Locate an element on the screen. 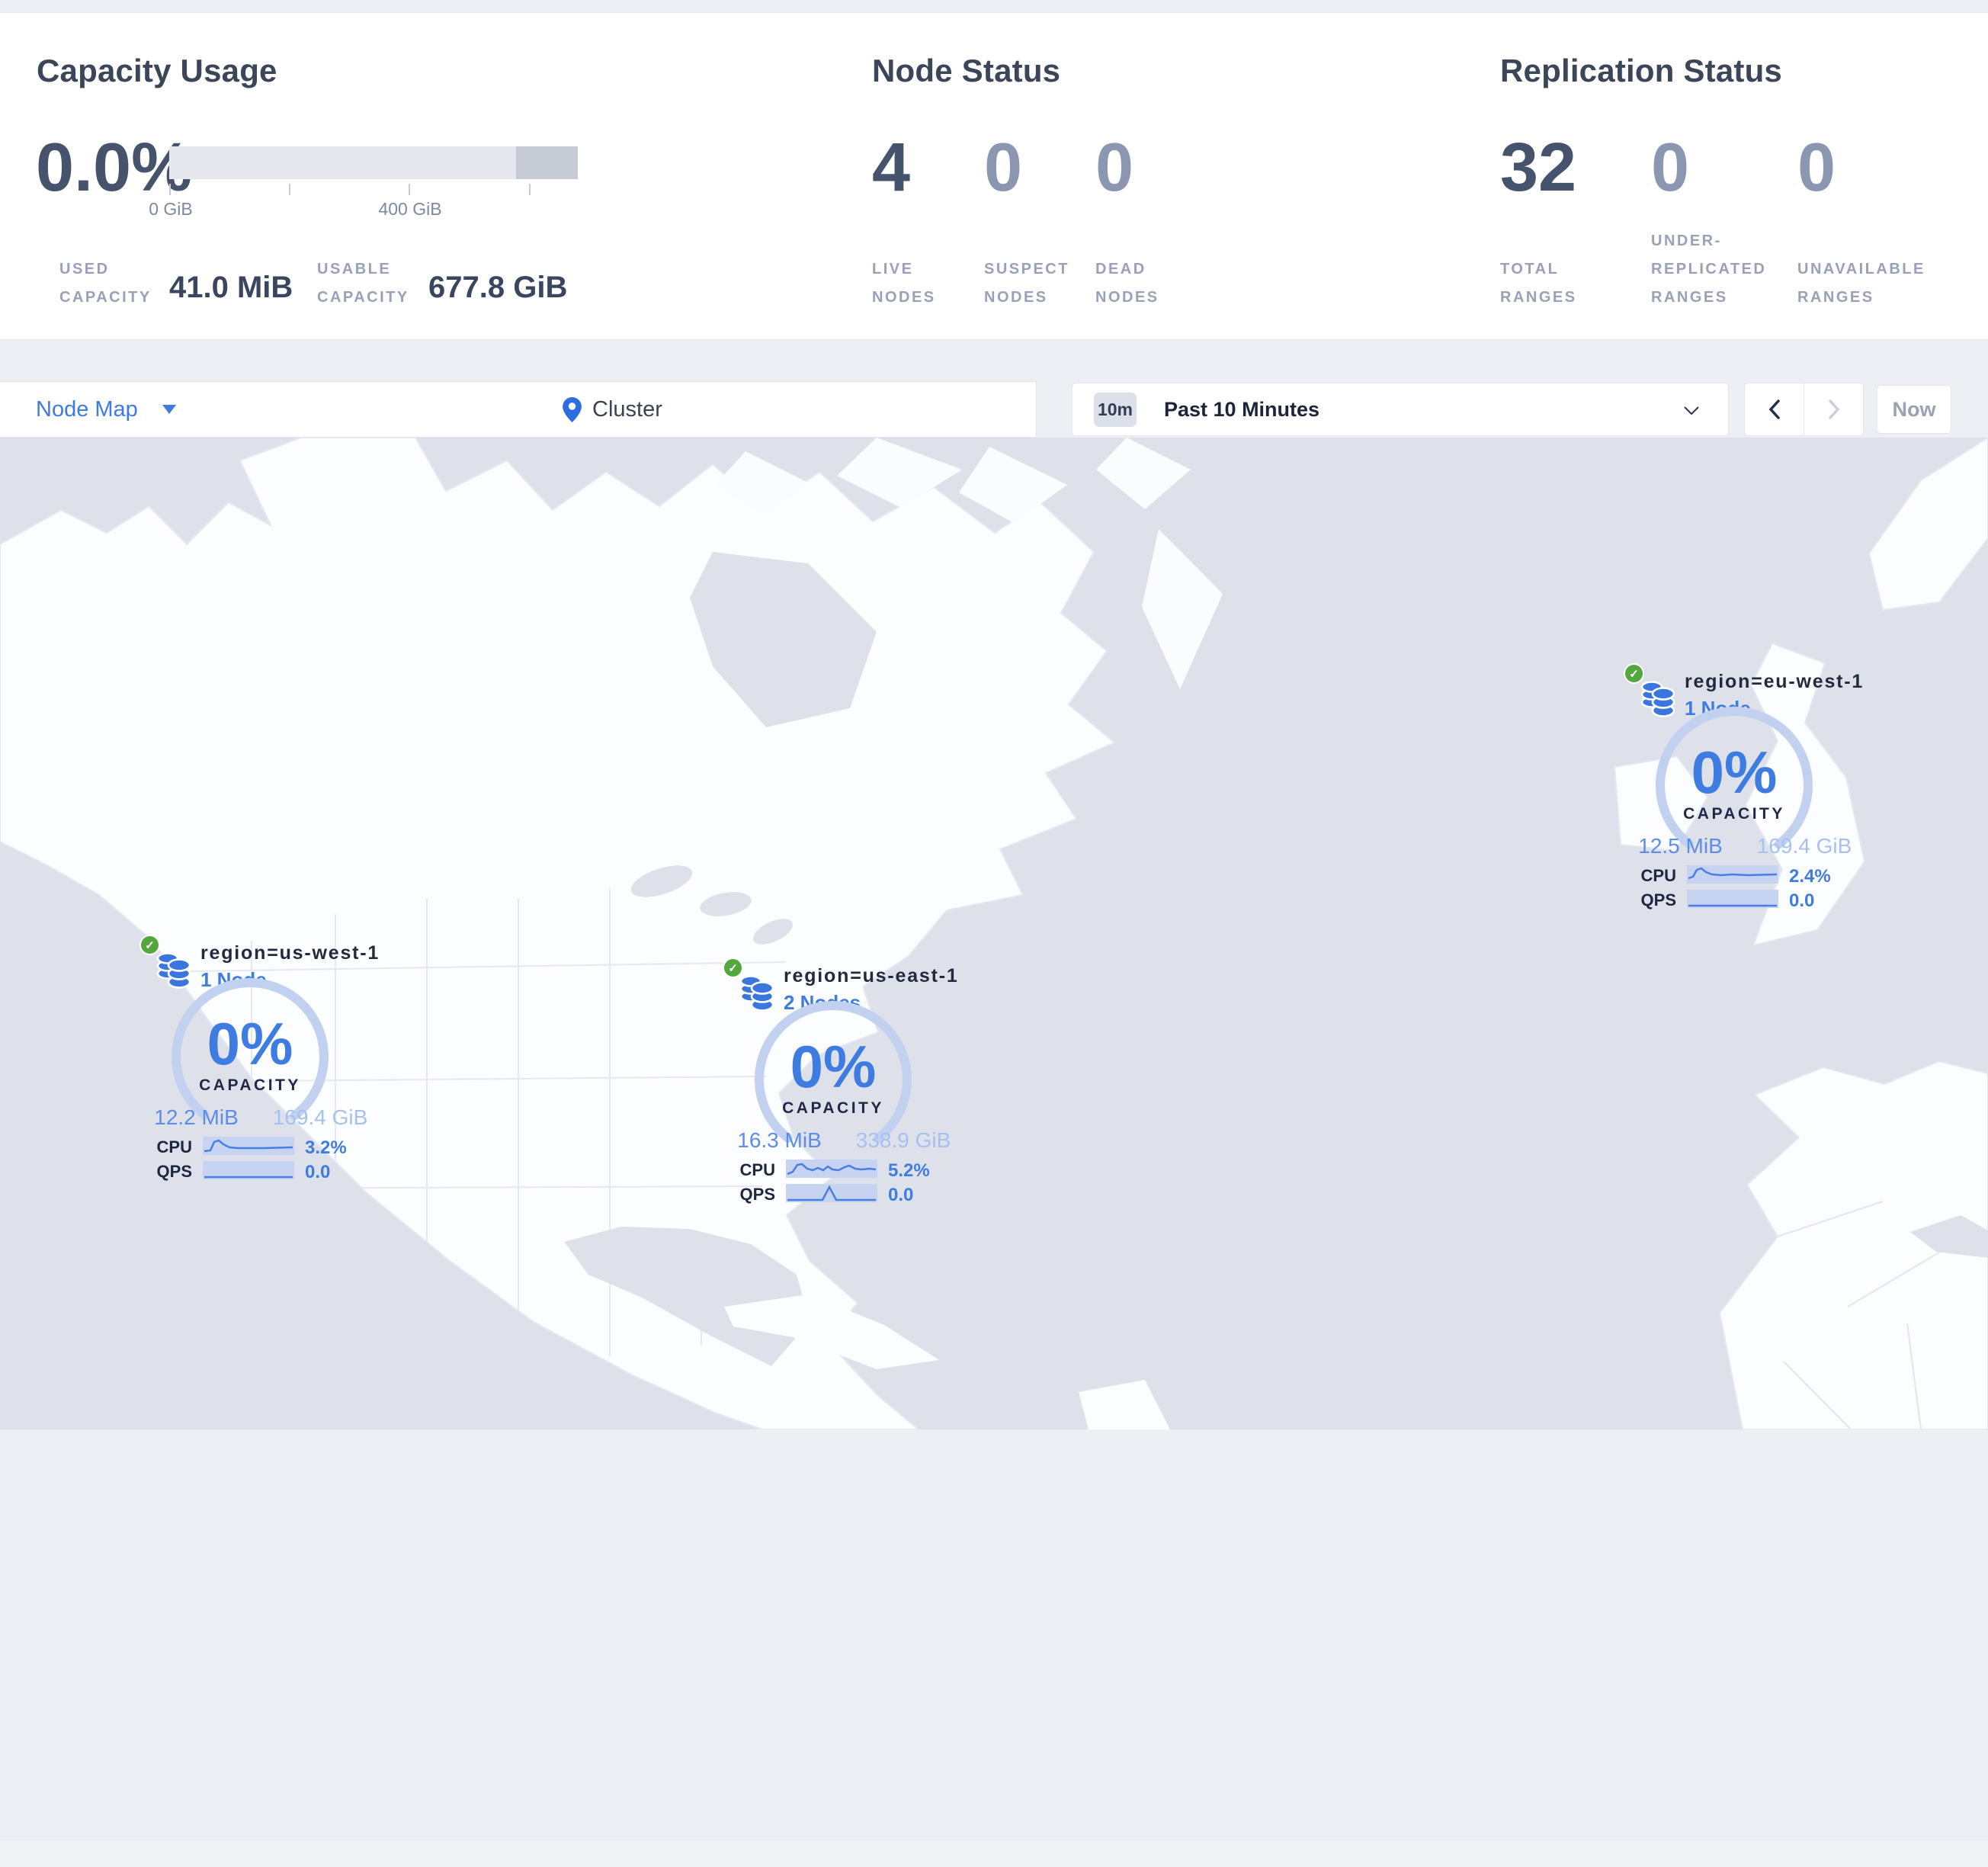 The height and width of the screenshot is (1867, 1988). locality-name: region=us-west-1 is located at coordinates (290, 953).